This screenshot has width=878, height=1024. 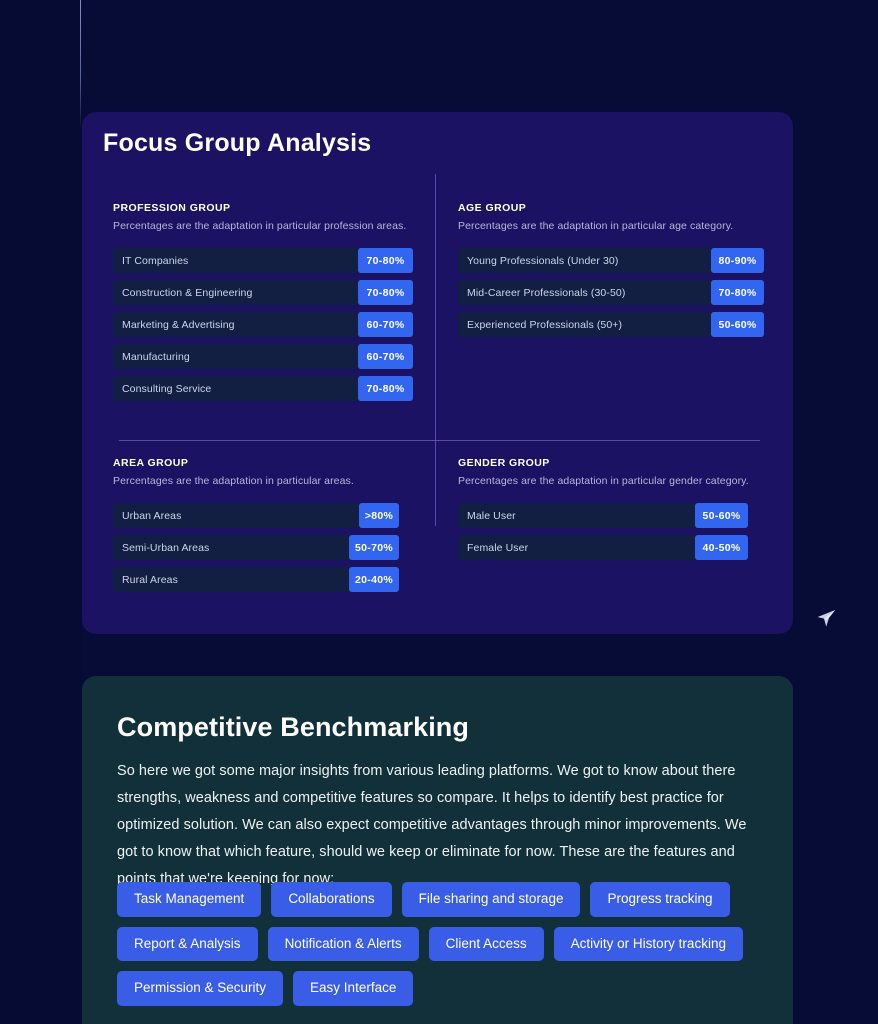 I want to click on row-value-badge: >80%, so click(x=379, y=515).